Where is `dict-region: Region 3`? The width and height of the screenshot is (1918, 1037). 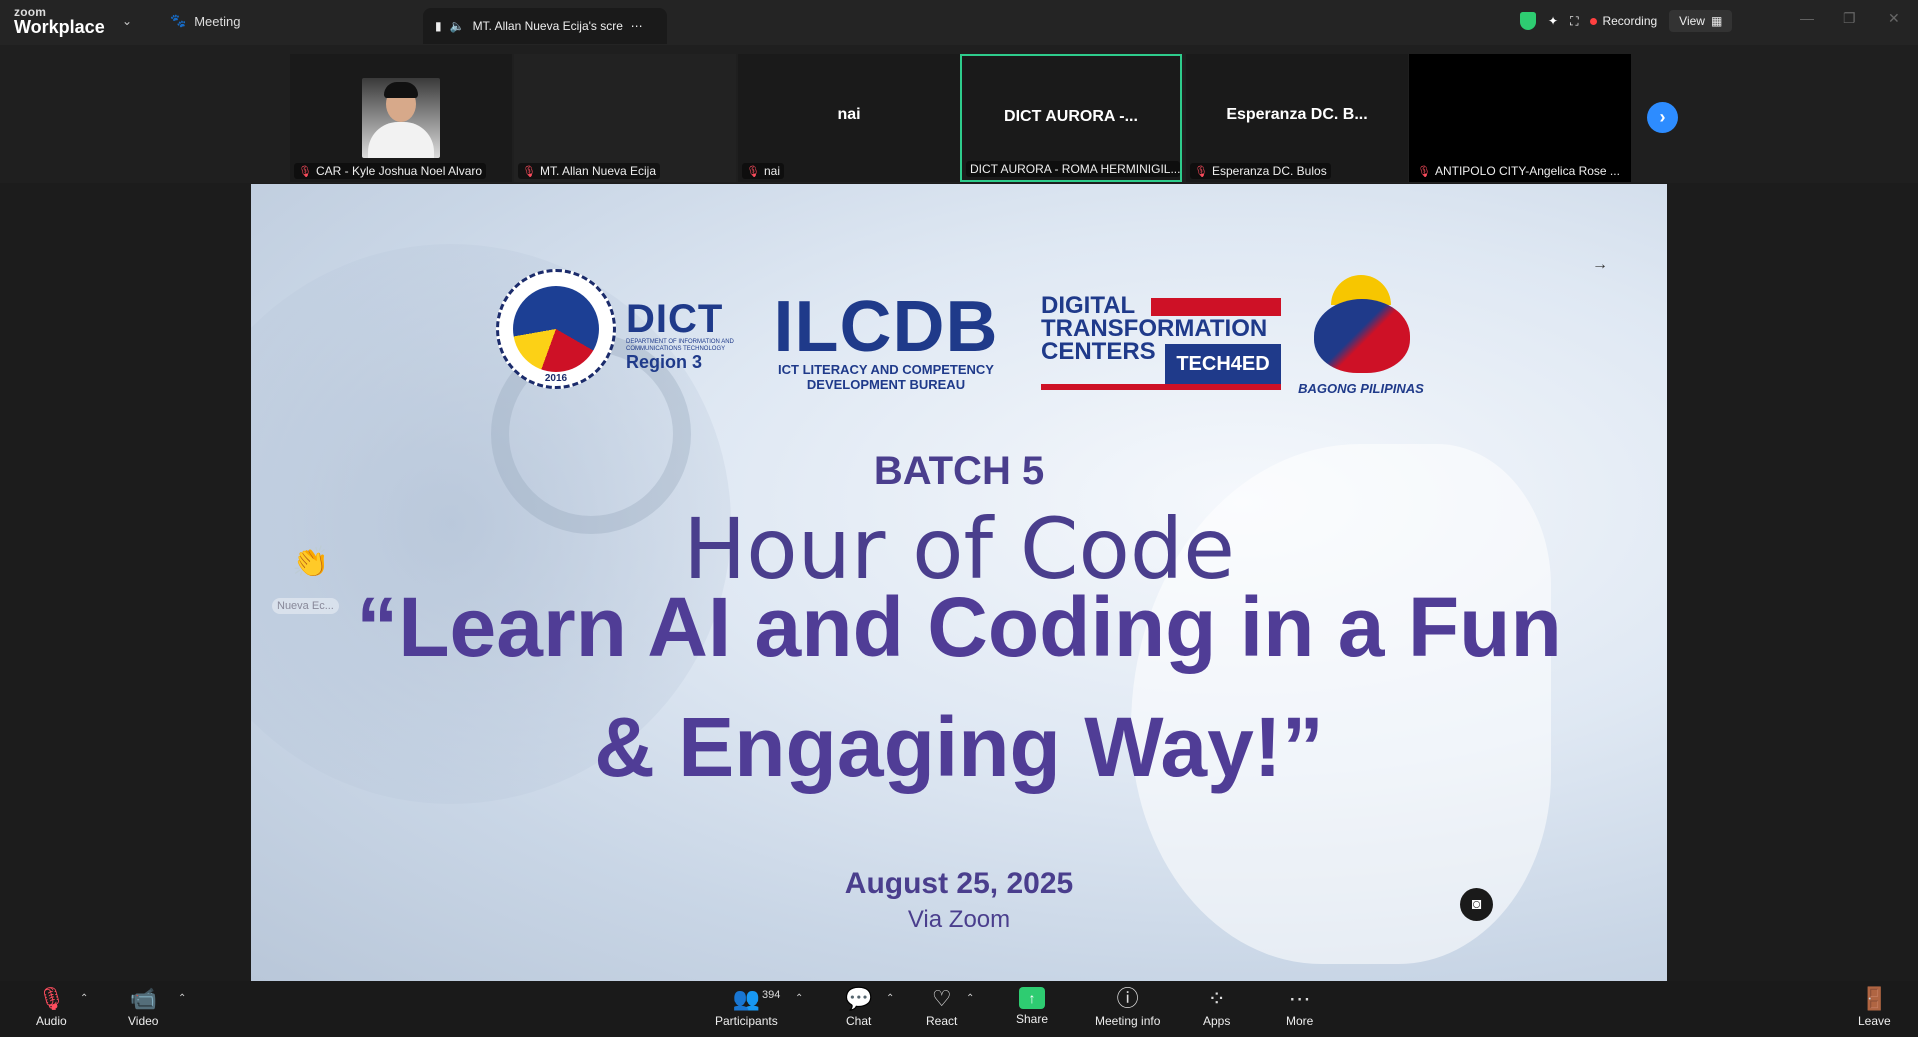
dict-region: Region 3 is located at coordinates (664, 362).